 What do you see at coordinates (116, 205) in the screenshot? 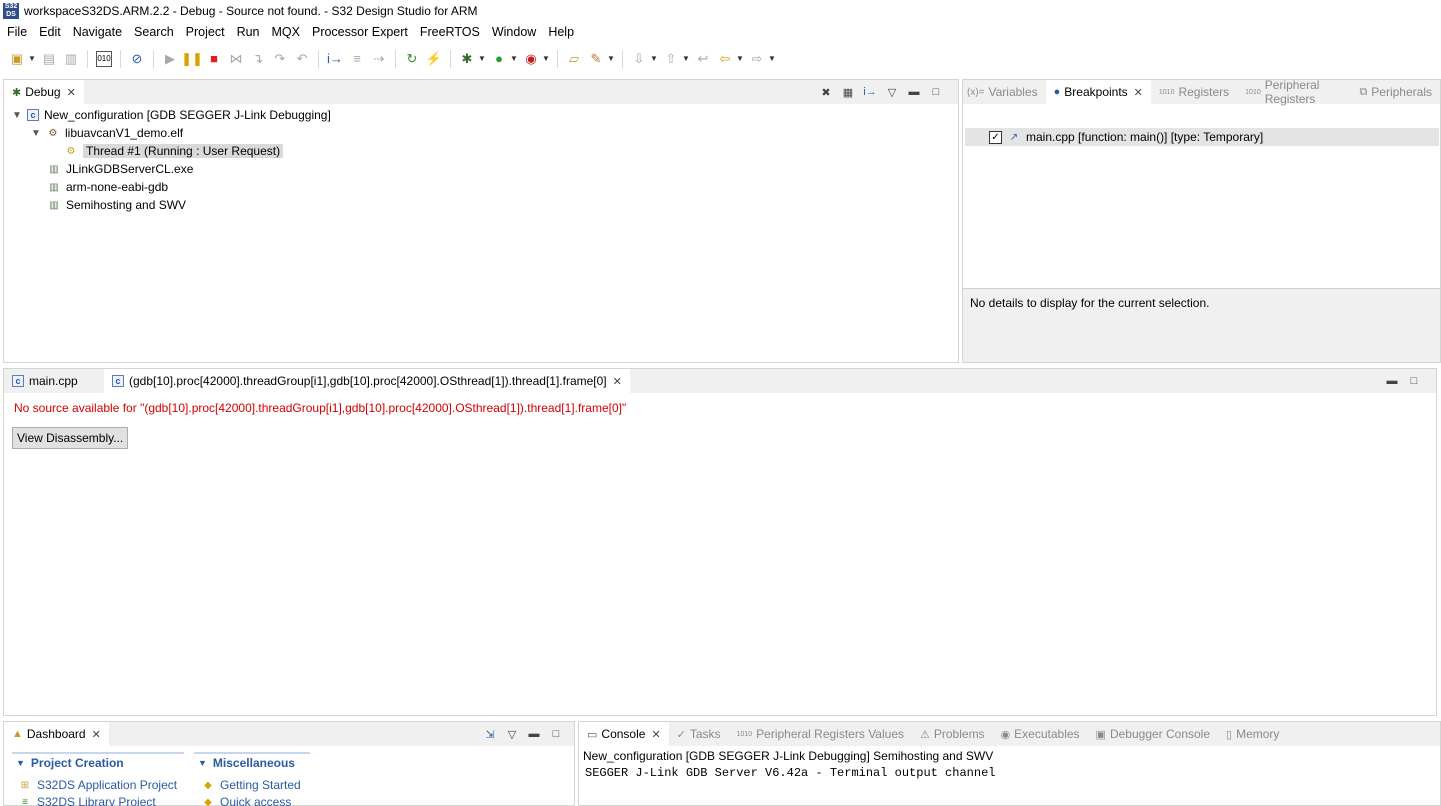
I see `tree-item-semihosting: ▥ Semihosting and SWV` at bounding box center [116, 205].